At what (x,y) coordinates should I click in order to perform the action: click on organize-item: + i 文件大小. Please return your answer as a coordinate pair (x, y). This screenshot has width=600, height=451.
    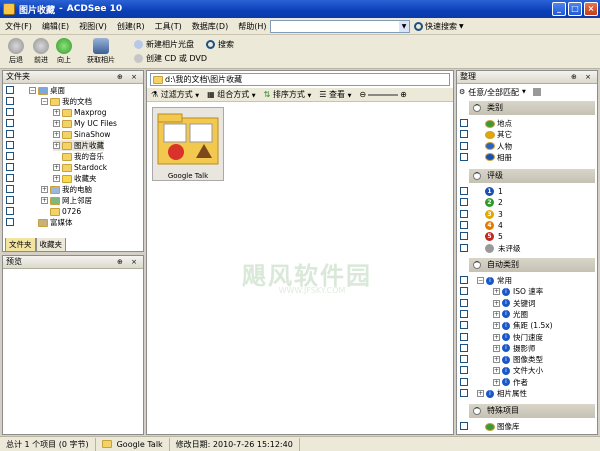
    Looking at the image, I should click on (518, 370).